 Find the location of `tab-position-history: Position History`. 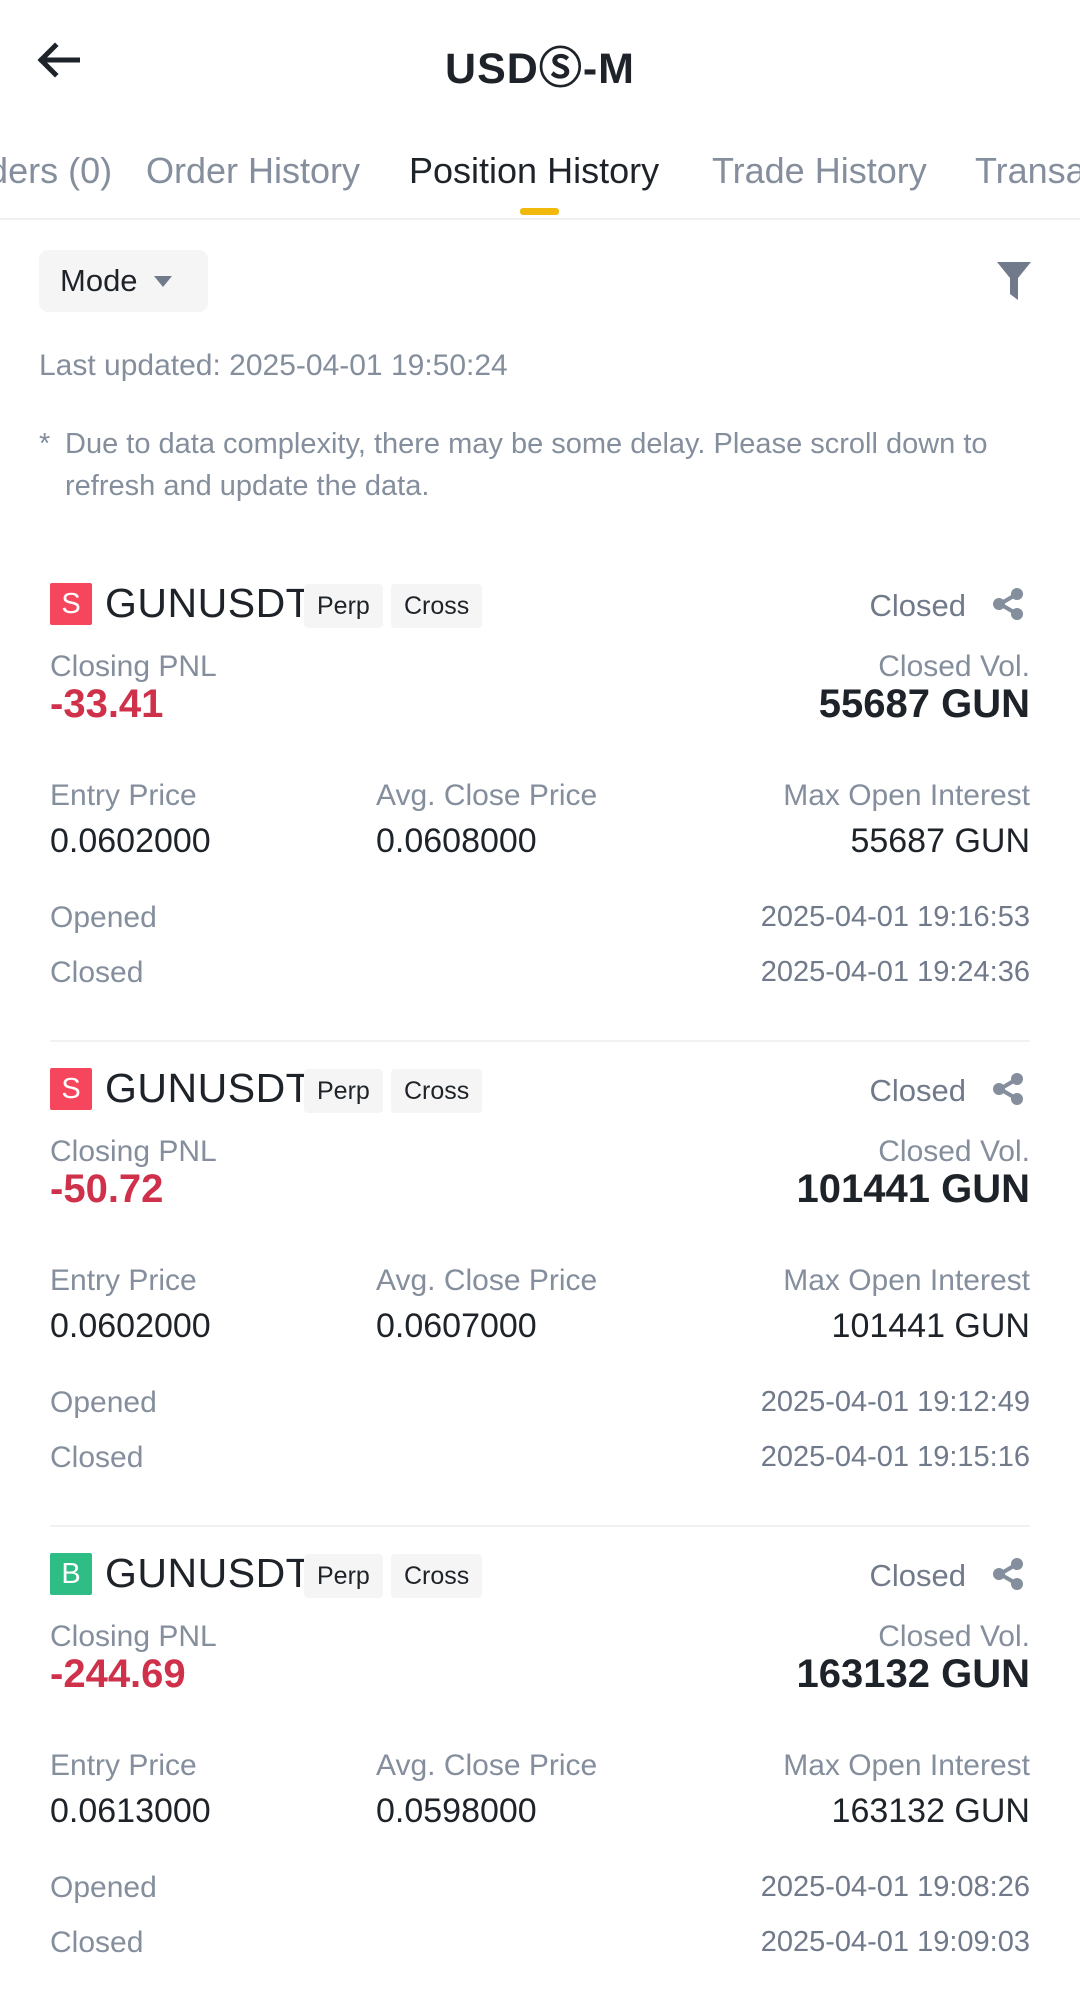

tab-position-history: Position History is located at coordinates (534, 171).